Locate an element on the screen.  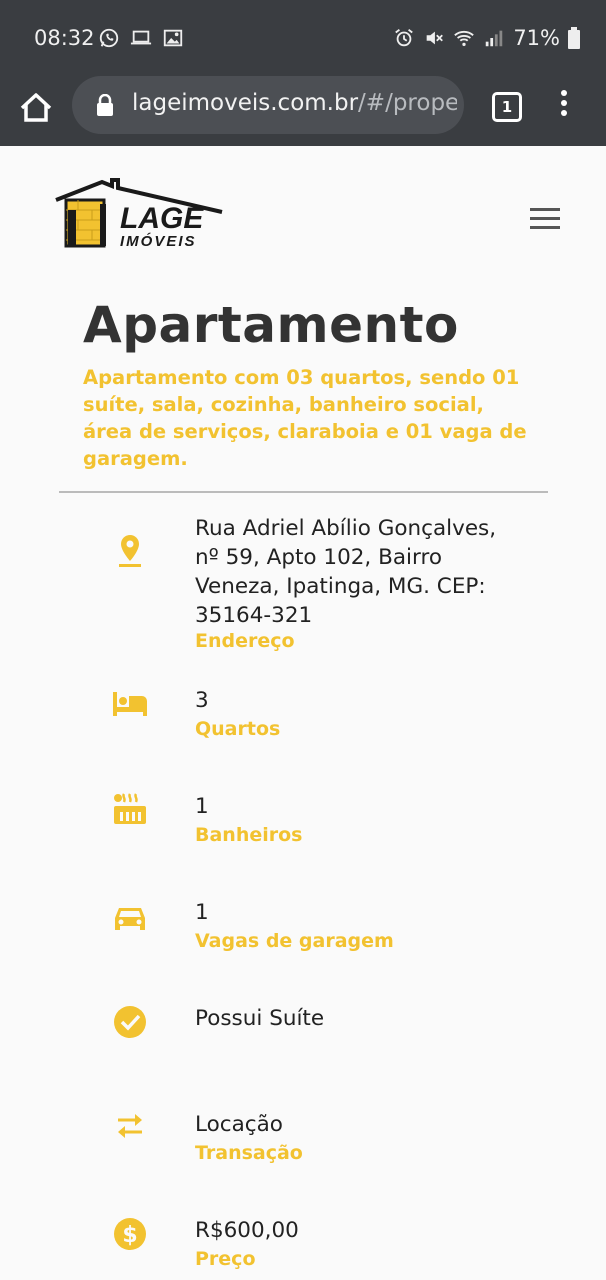
detail-value: R$600,00 is located at coordinates (247, 1230).